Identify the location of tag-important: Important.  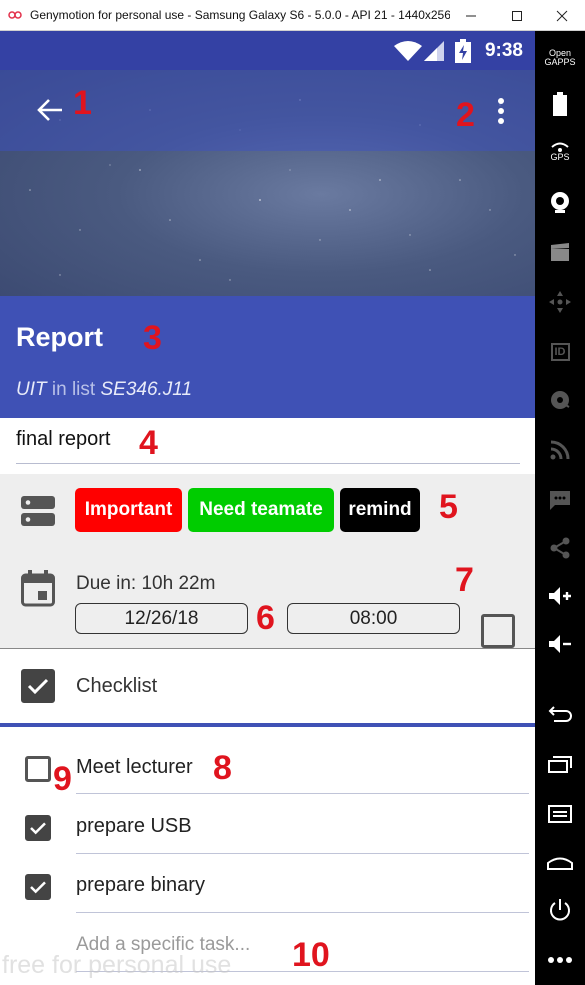
(128, 510).